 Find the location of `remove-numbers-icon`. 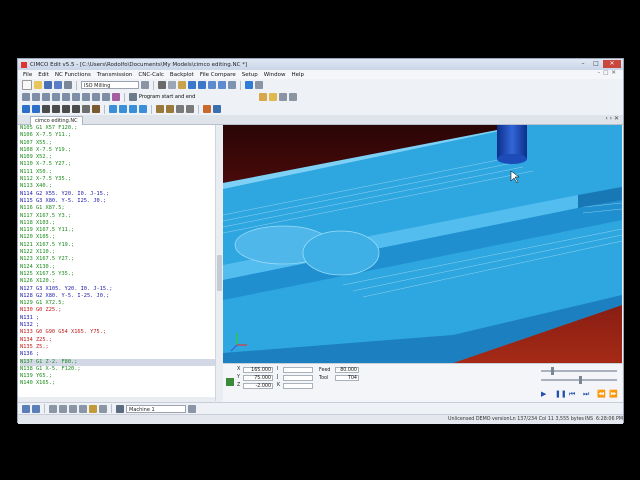

remove-numbers-icon is located at coordinates (36, 97).